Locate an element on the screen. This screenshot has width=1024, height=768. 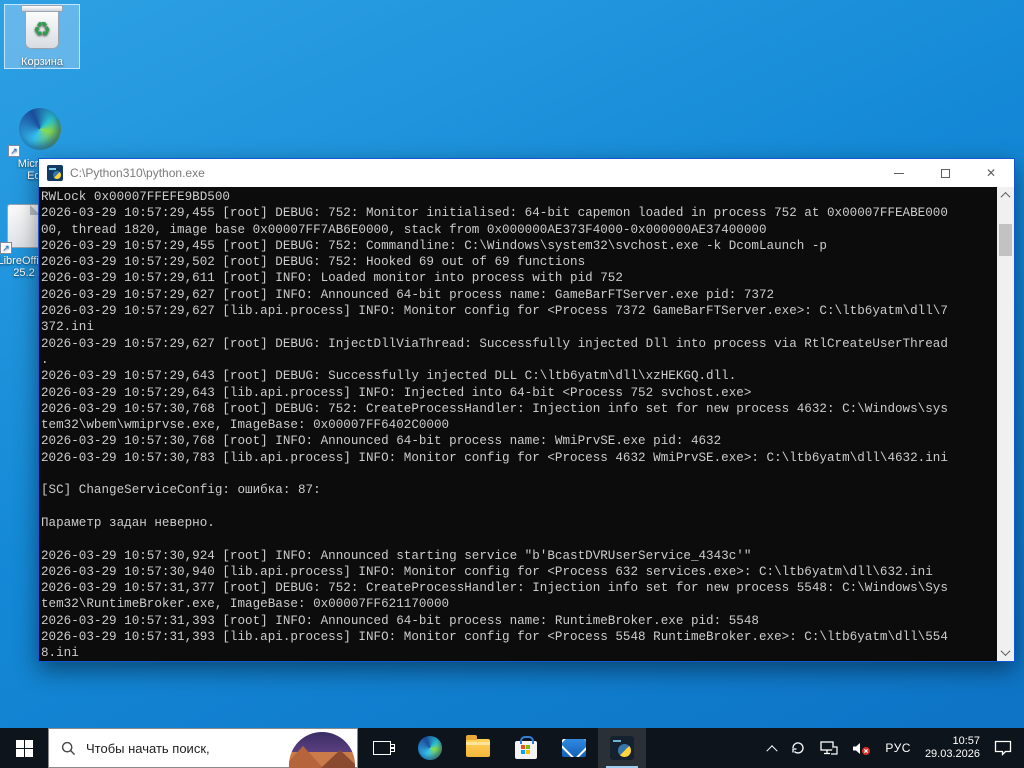
tray-volume-button is located at coordinates (861, 748).